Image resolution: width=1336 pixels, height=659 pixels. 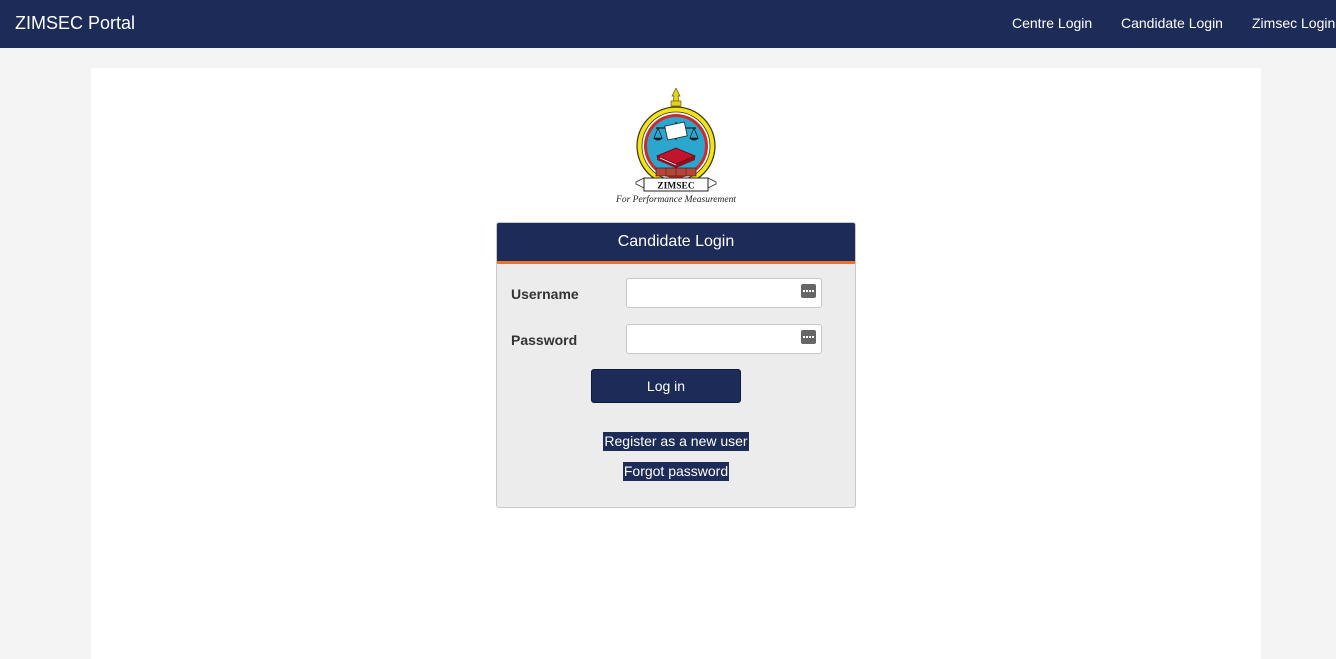 I want to click on login-button: Log in, so click(x=666, y=386).